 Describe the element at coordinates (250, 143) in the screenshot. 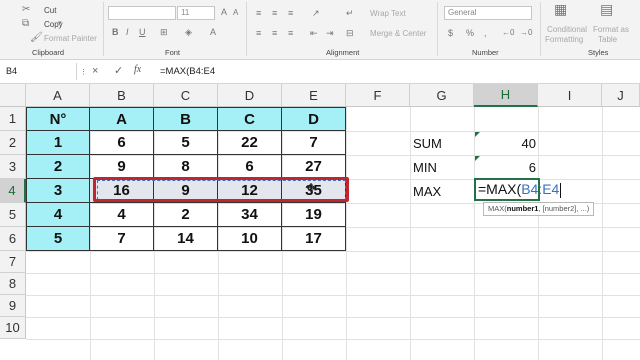

I see `table-cell: 22` at that location.